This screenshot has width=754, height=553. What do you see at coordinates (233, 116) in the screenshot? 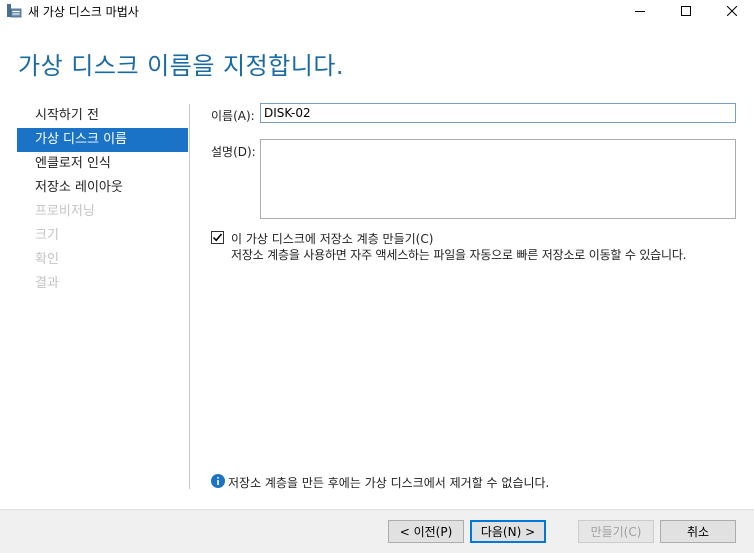
I see `name-label: 이름(A):` at bounding box center [233, 116].